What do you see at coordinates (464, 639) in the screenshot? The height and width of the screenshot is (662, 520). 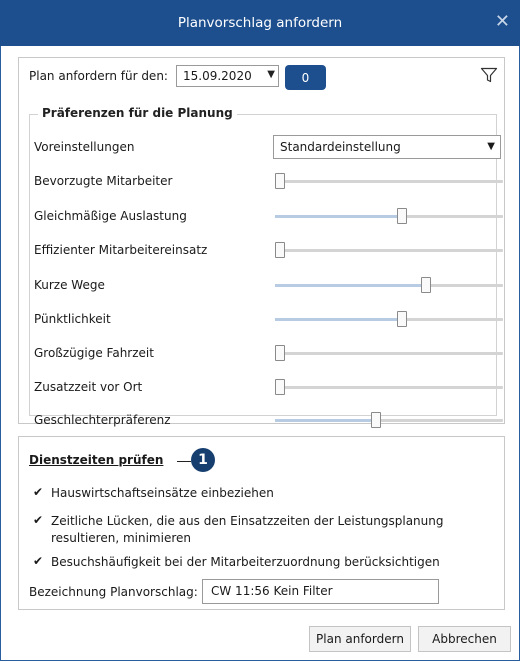 I see `cancel-button: Abbrechen` at bounding box center [464, 639].